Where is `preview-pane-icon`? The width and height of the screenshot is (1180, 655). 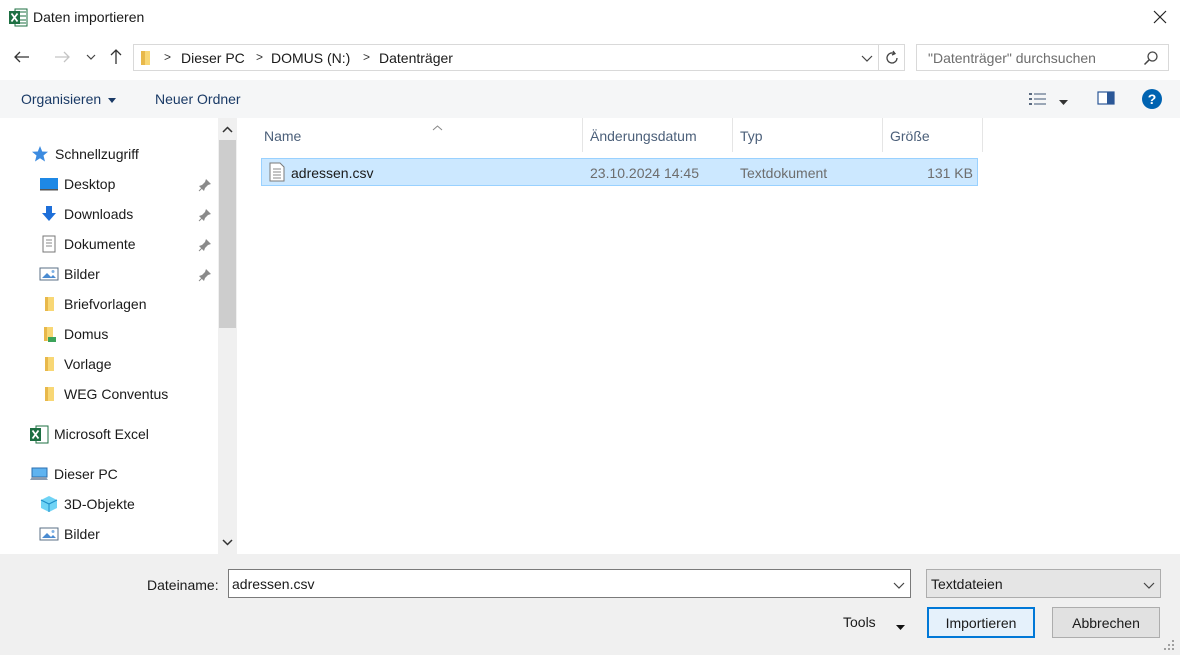 preview-pane-icon is located at coordinates (1106, 99).